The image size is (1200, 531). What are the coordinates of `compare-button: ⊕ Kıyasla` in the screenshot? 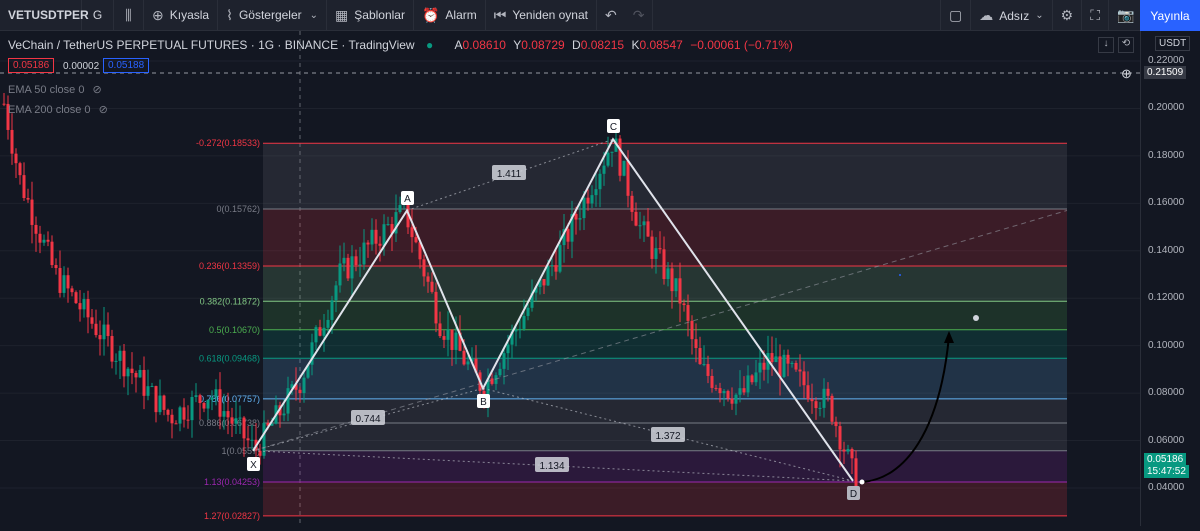 It's located at (181, 15).